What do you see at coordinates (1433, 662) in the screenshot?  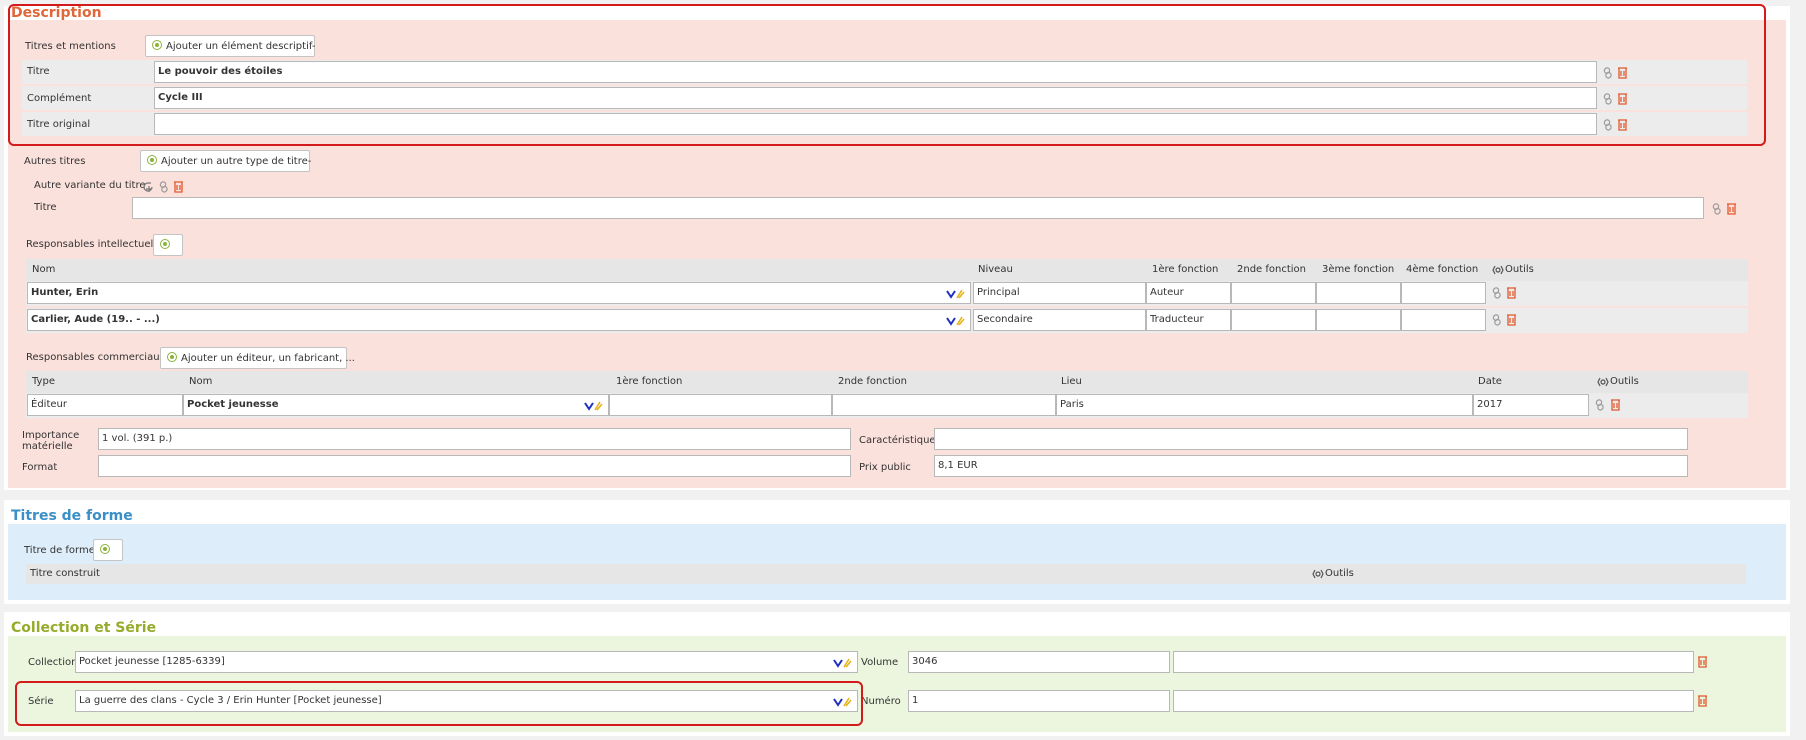 I see `volume-extra-input` at bounding box center [1433, 662].